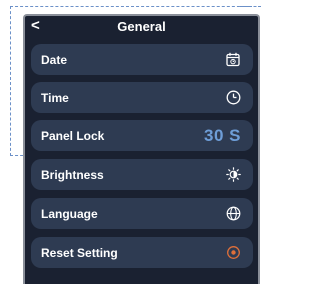 The image size is (320, 284). I want to click on row-label-language: Language, so click(69, 213).